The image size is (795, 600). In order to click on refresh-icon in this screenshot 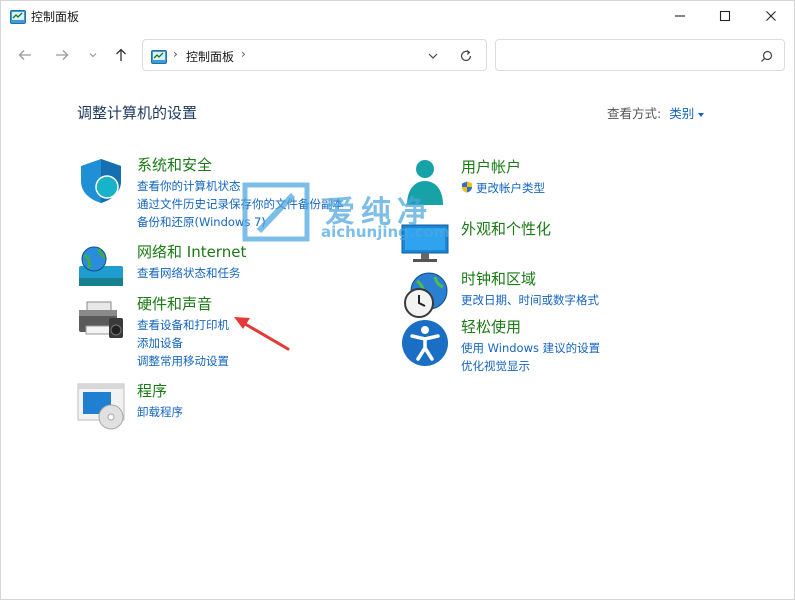, I will do `click(466, 56)`.